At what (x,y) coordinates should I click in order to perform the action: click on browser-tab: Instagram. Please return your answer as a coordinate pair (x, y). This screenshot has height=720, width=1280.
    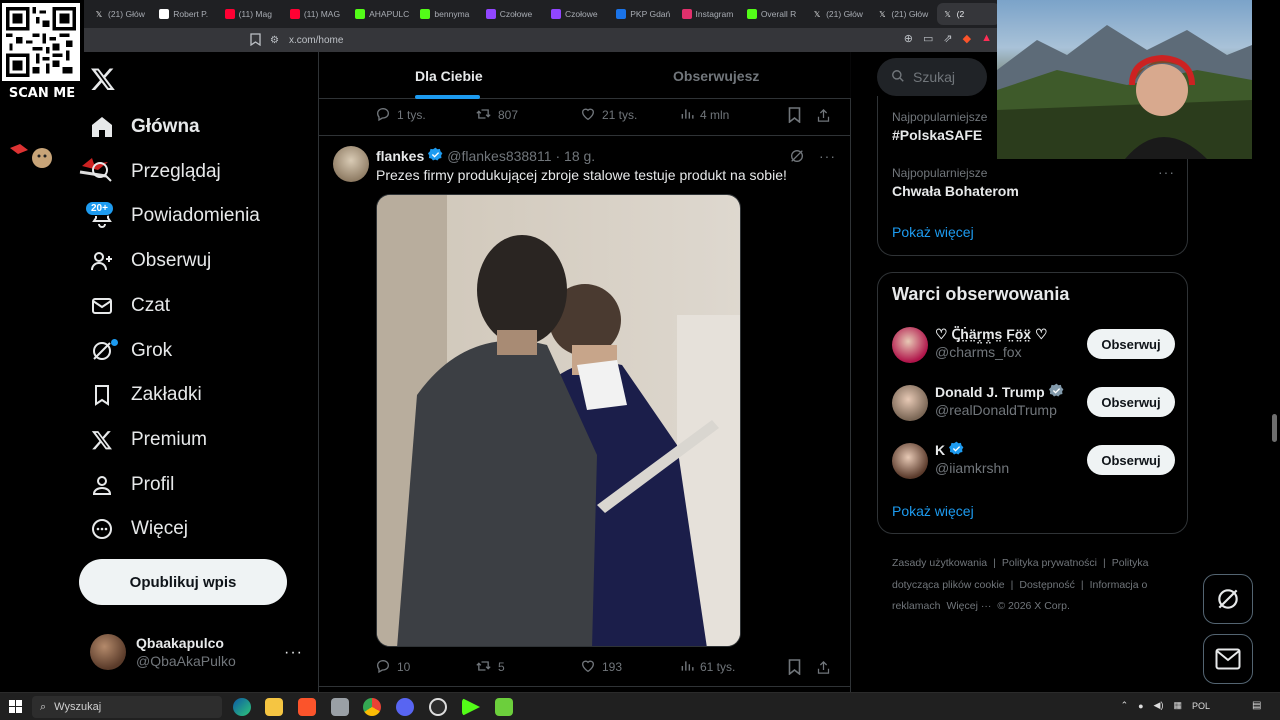
    Looking at the image, I should click on (707, 14).